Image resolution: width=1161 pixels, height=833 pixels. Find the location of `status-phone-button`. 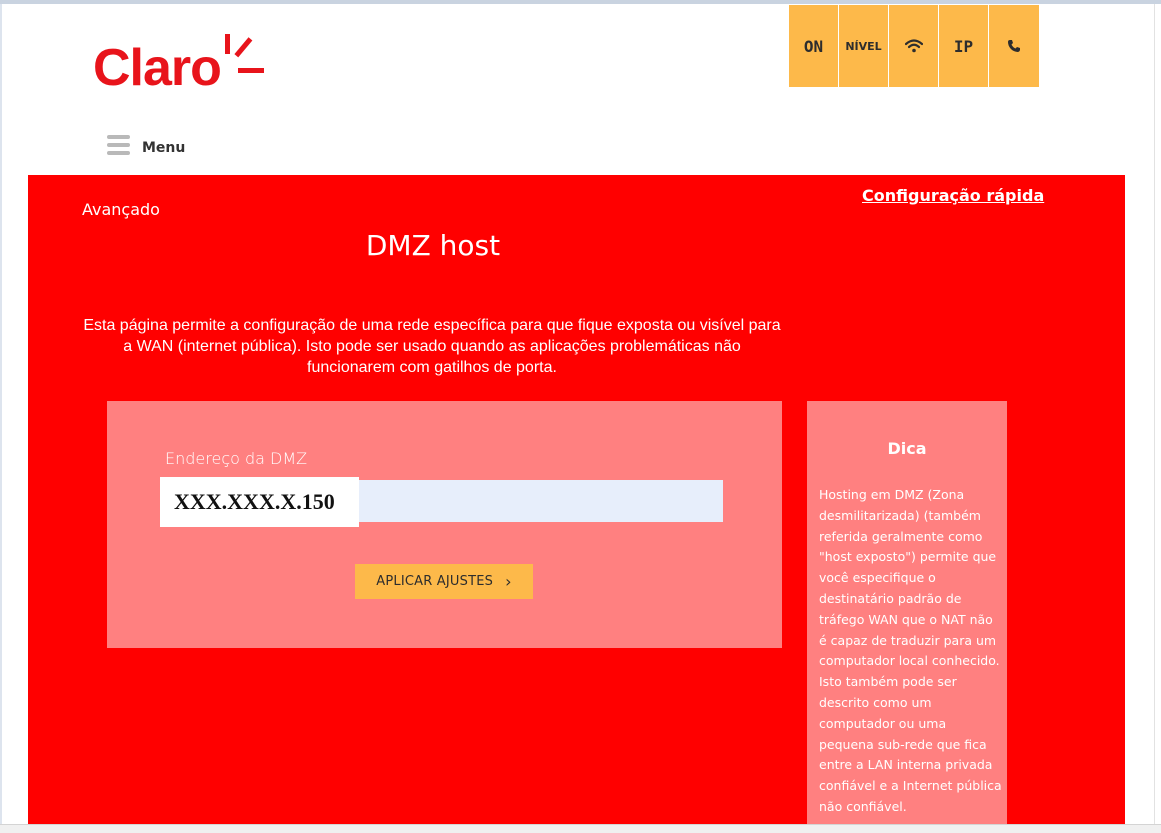

status-phone-button is located at coordinates (1014, 46).